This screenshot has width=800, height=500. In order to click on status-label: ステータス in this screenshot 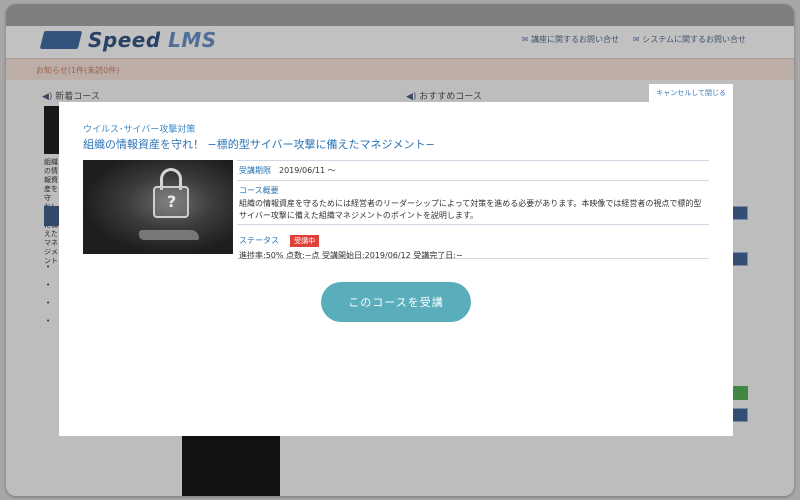, I will do `click(259, 240)`.